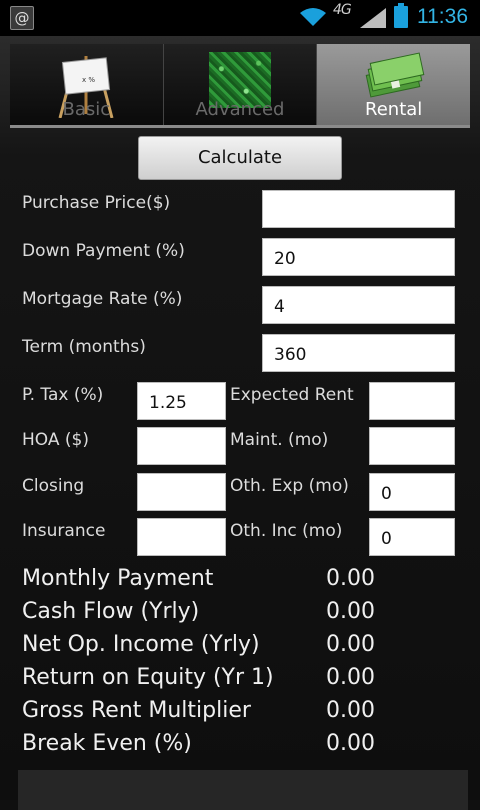 The width and height of the screenshot is (480, 810). I want to click on wifi-icon, so click(313, 17).